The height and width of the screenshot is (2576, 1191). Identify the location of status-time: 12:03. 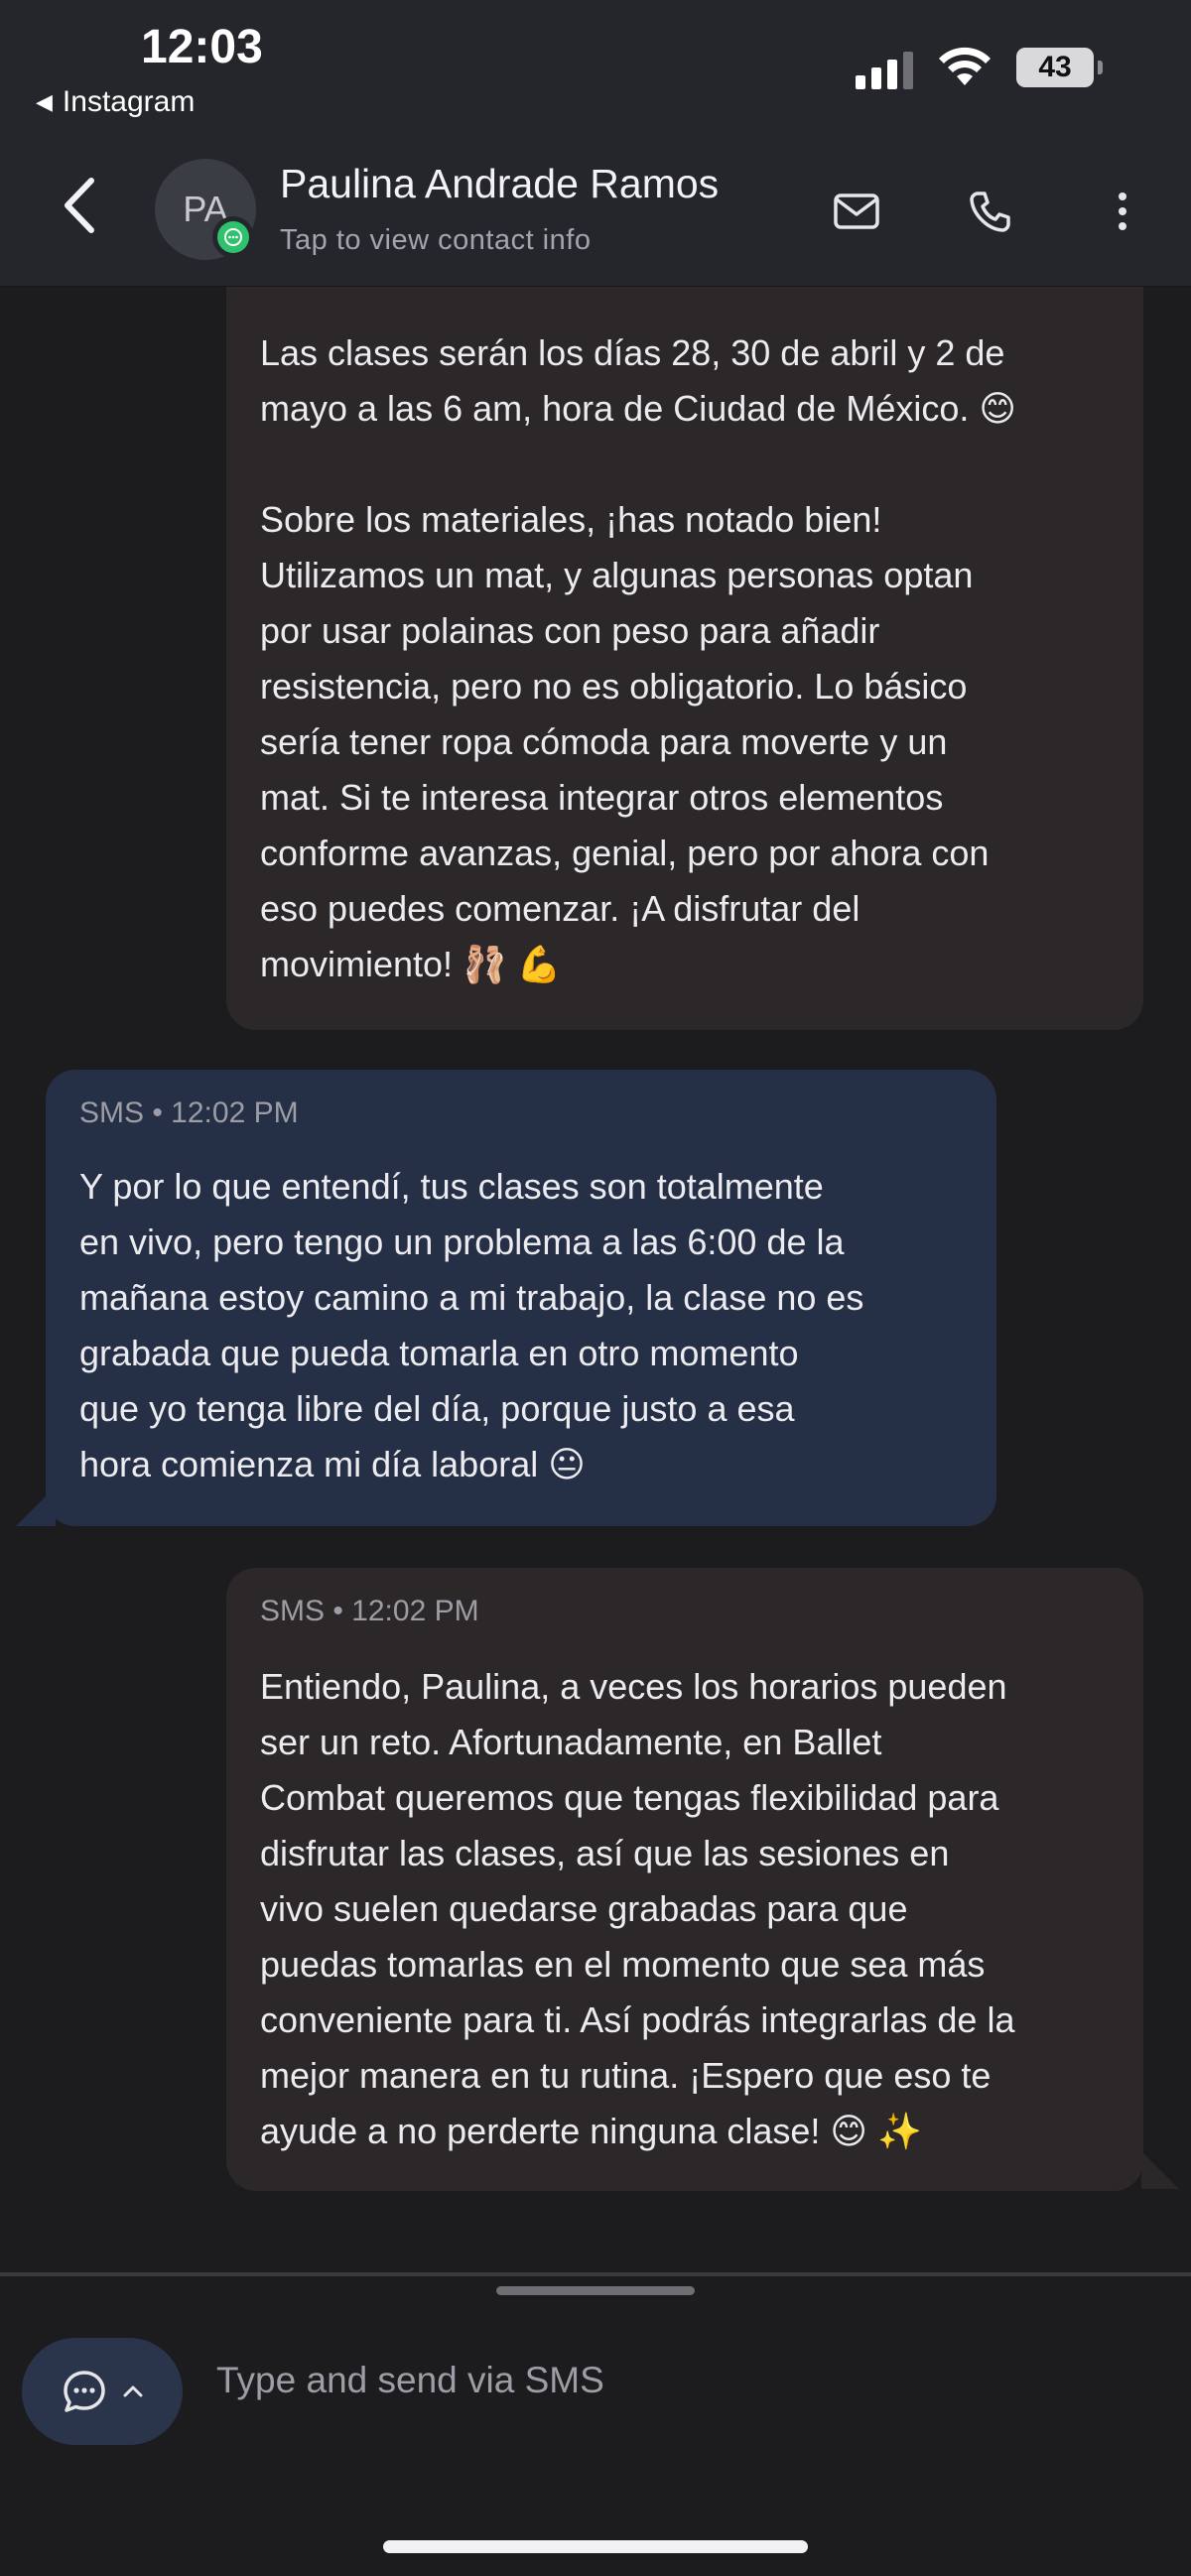
(202, 47).